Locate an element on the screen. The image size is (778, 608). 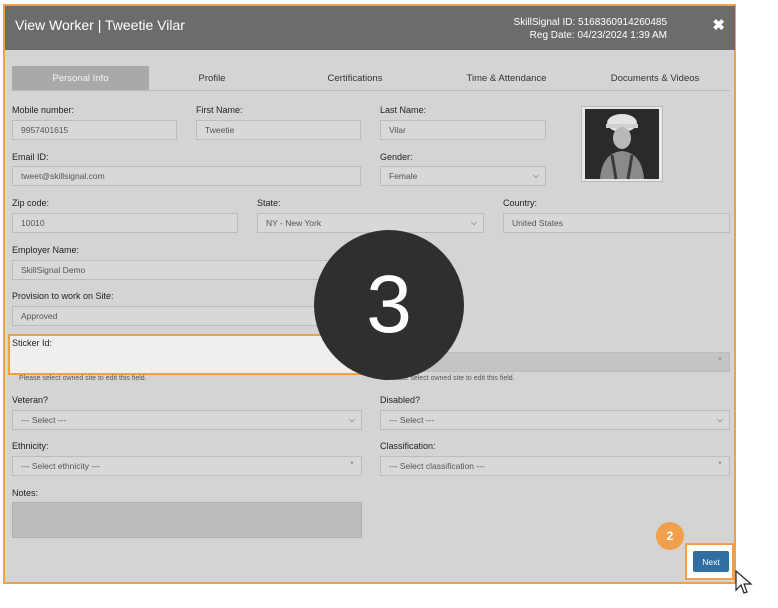
step-2-badge: 2 is located at coordinates (670, 536).